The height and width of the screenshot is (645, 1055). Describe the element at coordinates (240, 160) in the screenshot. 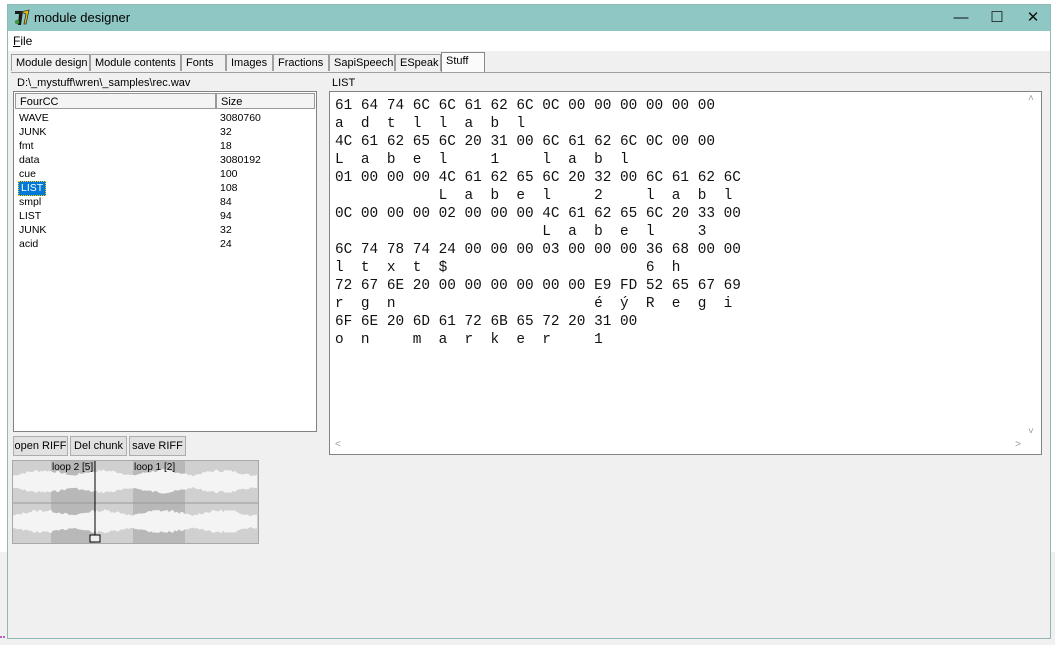

I see `size-cell: 3080192` at that location.